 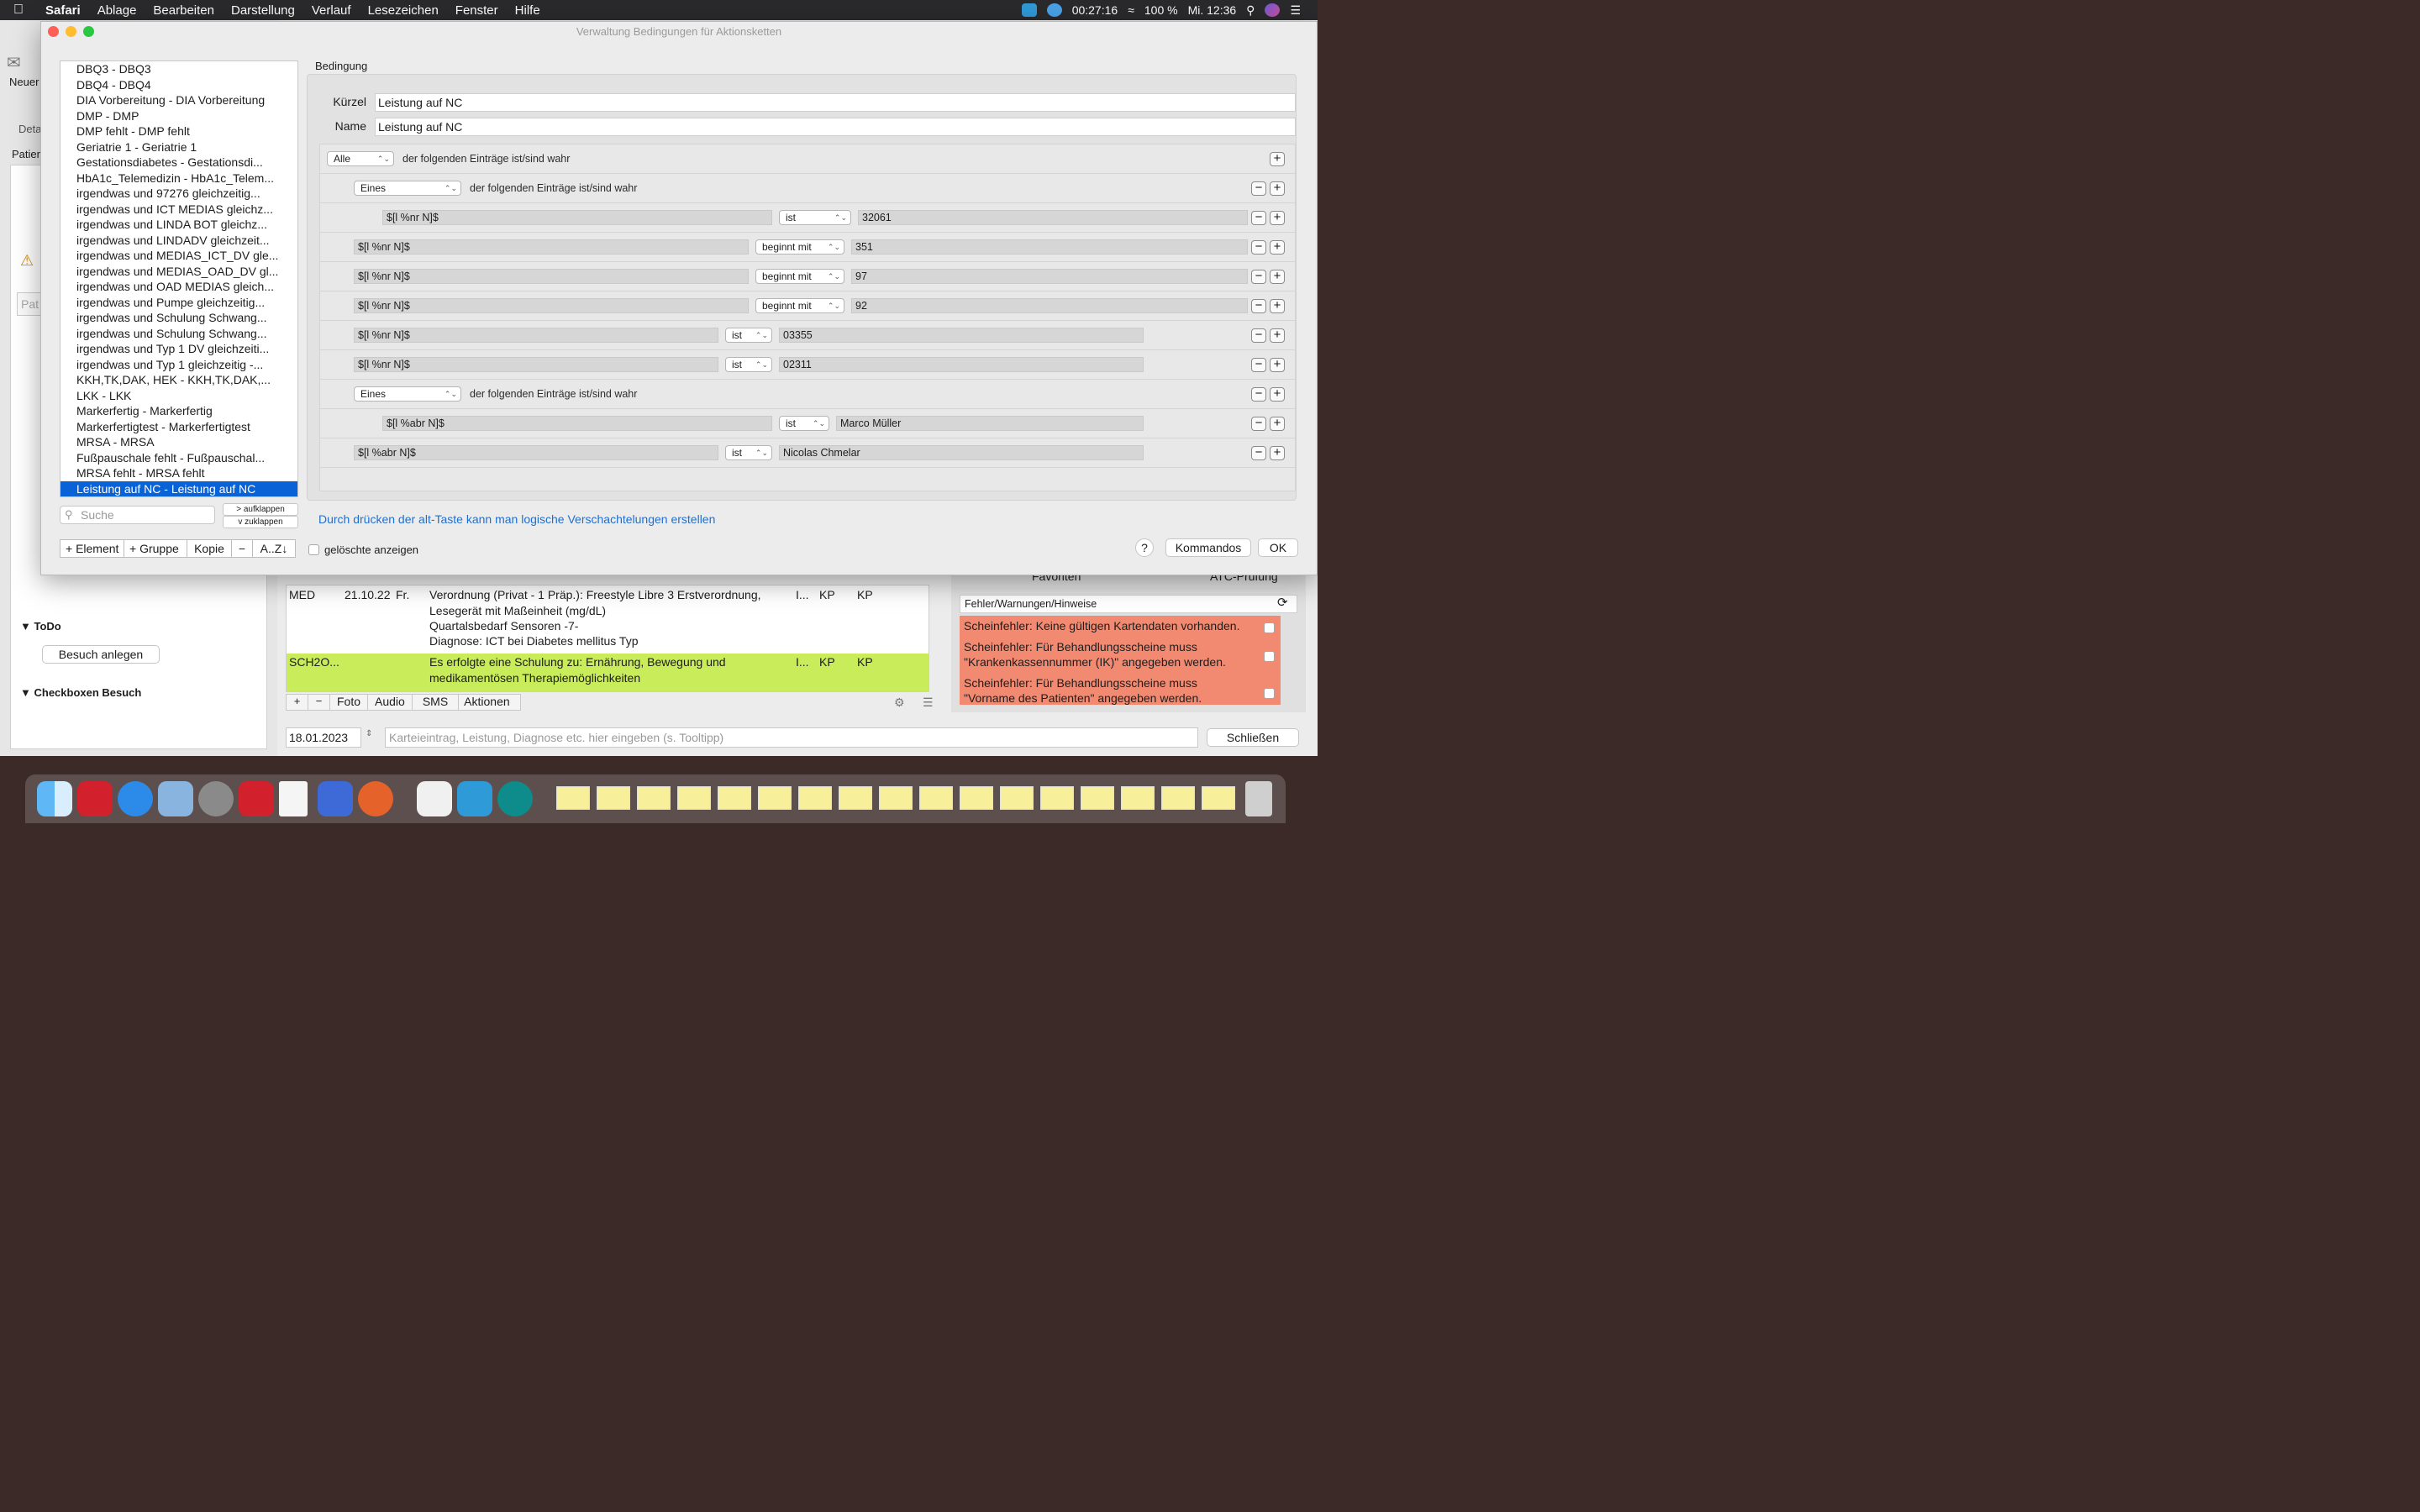 I want to click on eset-icon, so click(x=515, y=798).